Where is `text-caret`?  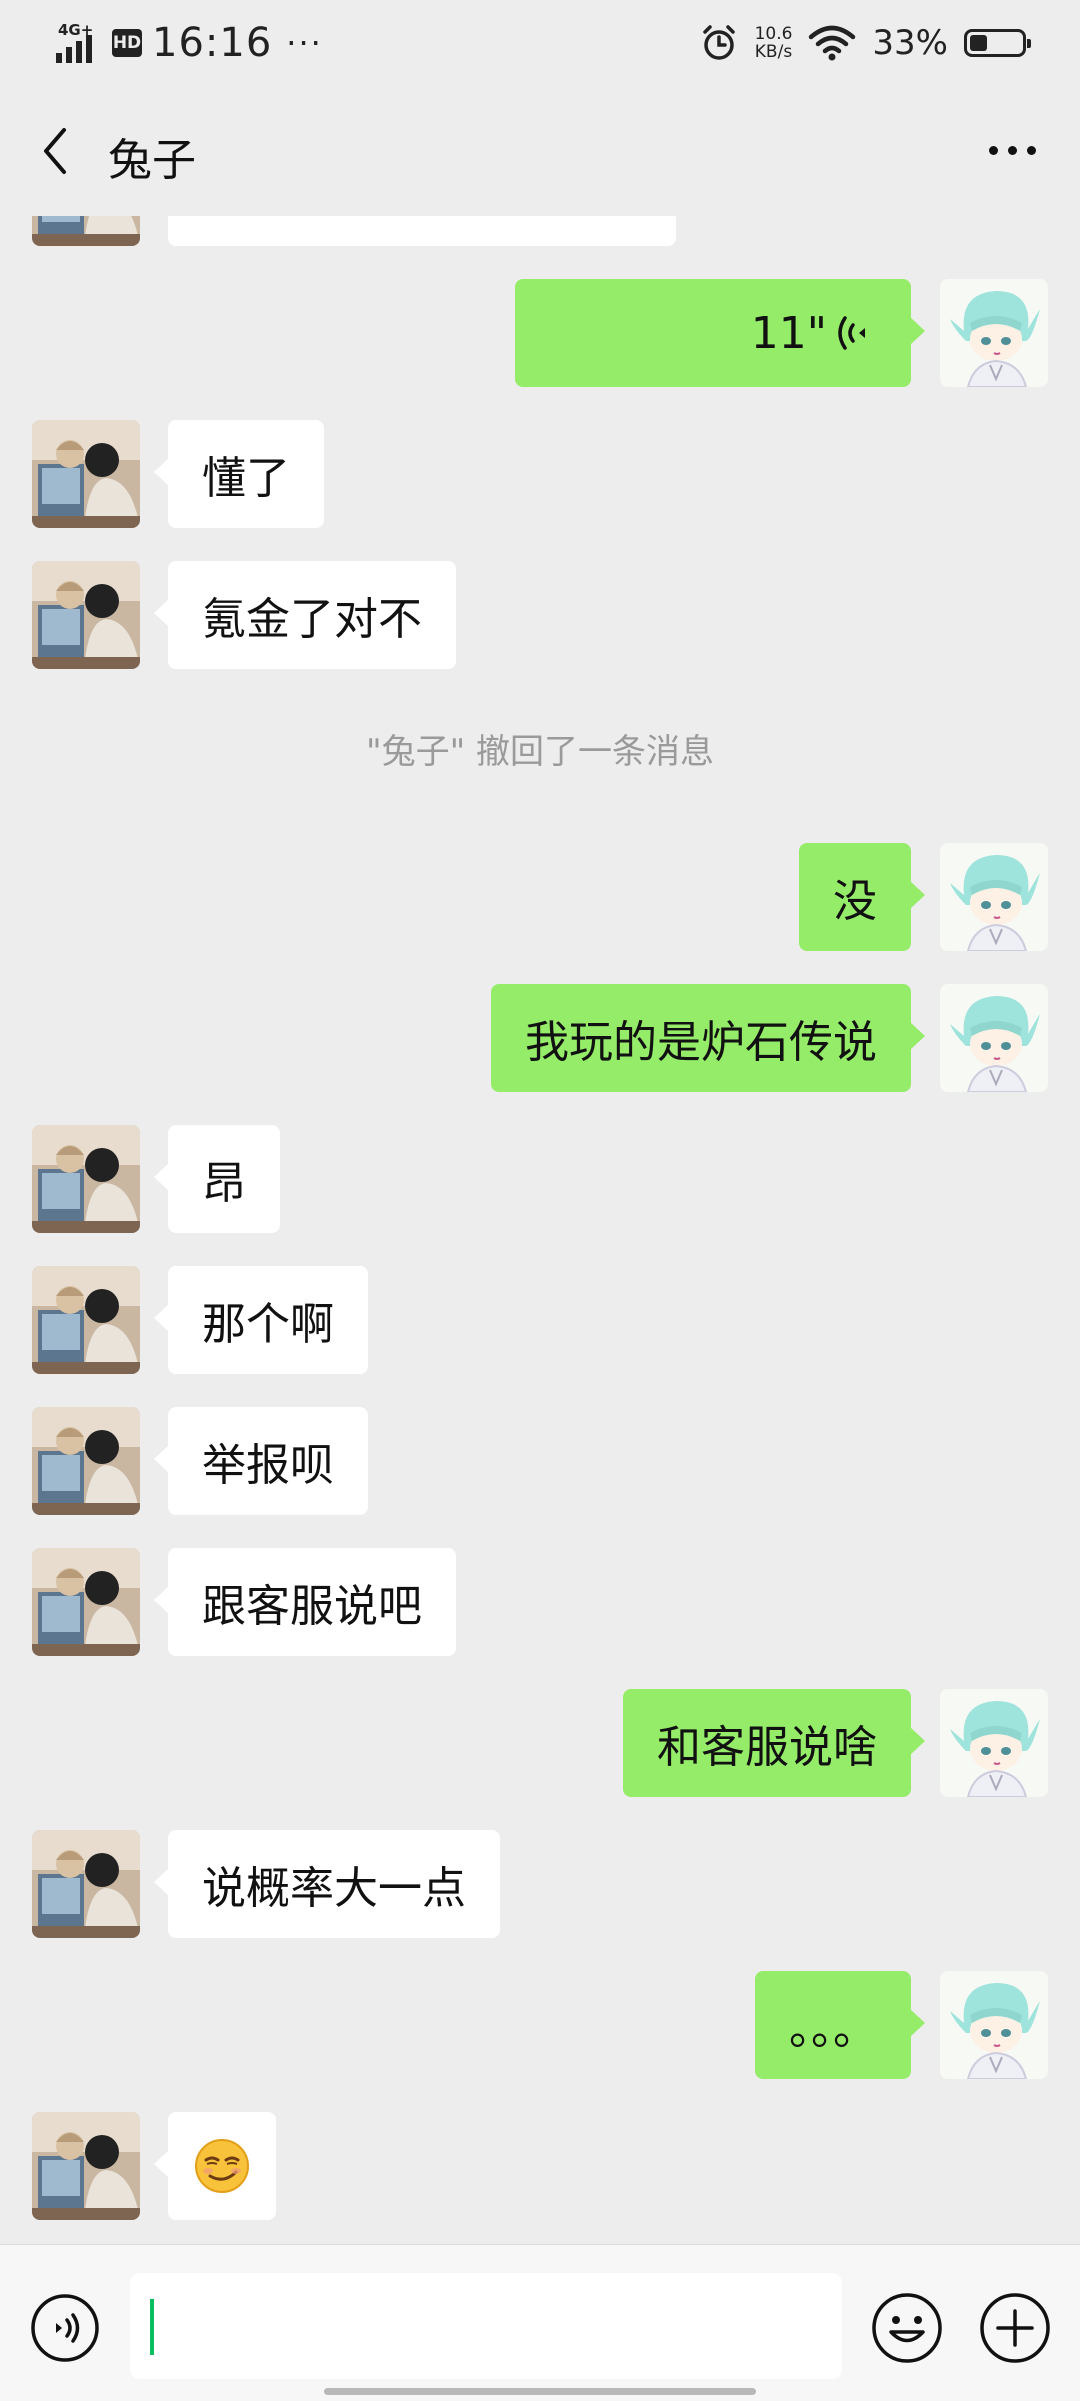 text-caret is located at coordinates (152, 2327).